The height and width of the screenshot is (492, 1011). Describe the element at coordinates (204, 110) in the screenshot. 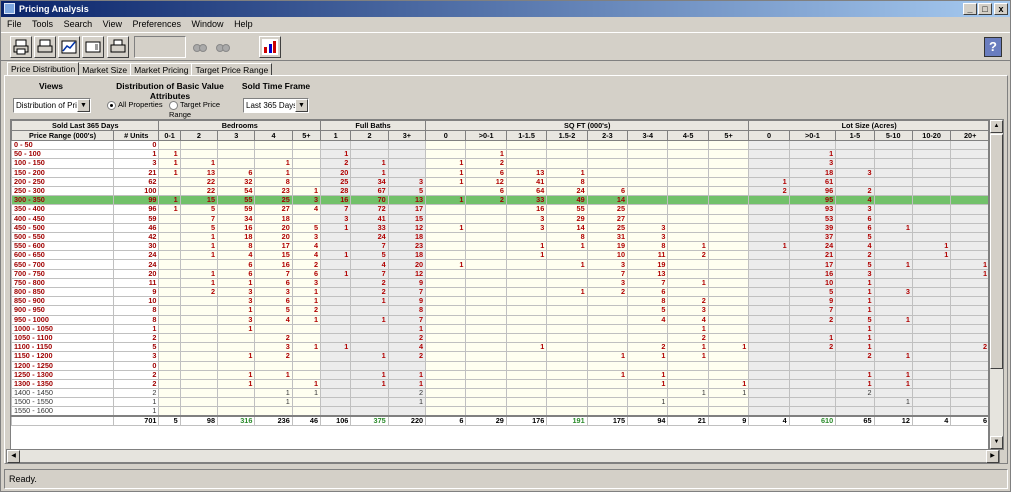

I see `radio-target-price-range: Target Price Range` at that location.